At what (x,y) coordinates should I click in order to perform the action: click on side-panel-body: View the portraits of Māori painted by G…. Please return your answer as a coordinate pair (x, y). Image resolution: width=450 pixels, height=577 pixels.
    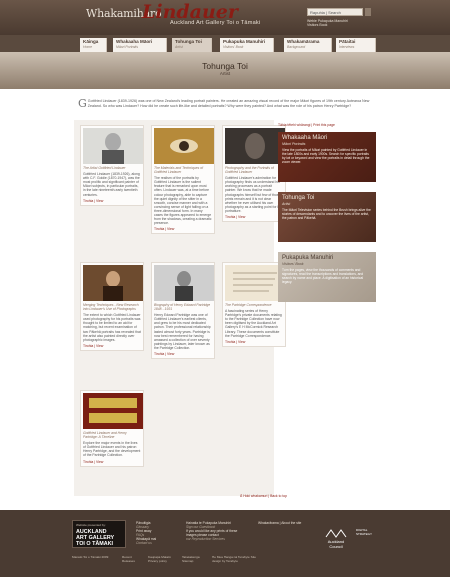
    Looking at the image, I should click on (326, 156).